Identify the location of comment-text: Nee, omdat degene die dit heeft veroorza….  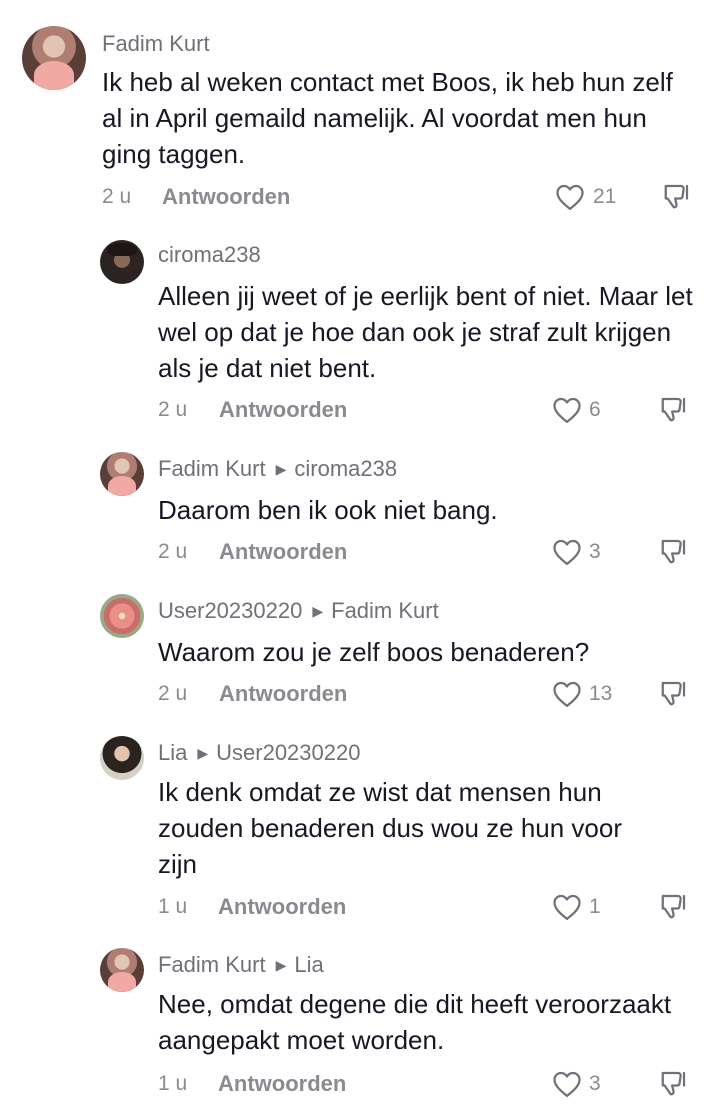
(415, 1022).